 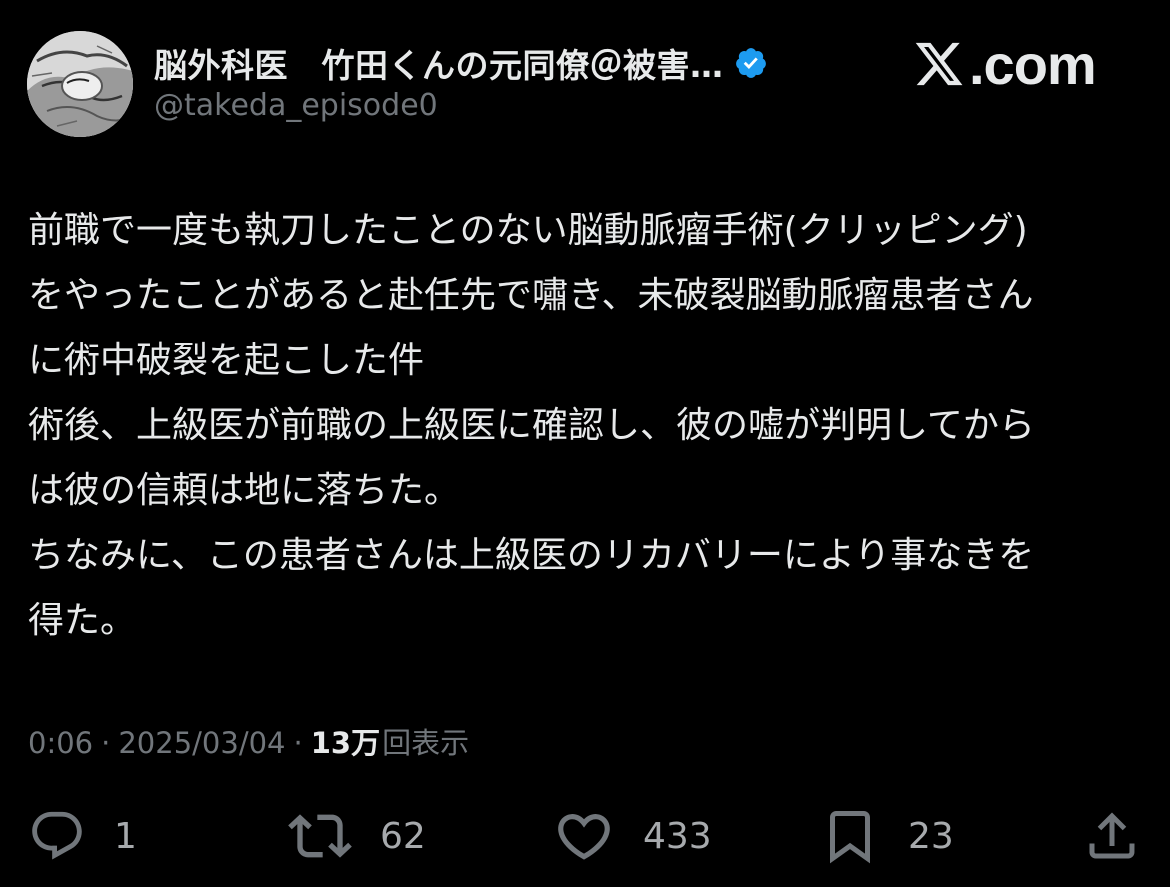 I want to click on repost-button: 62, so click(x=357, y=836).